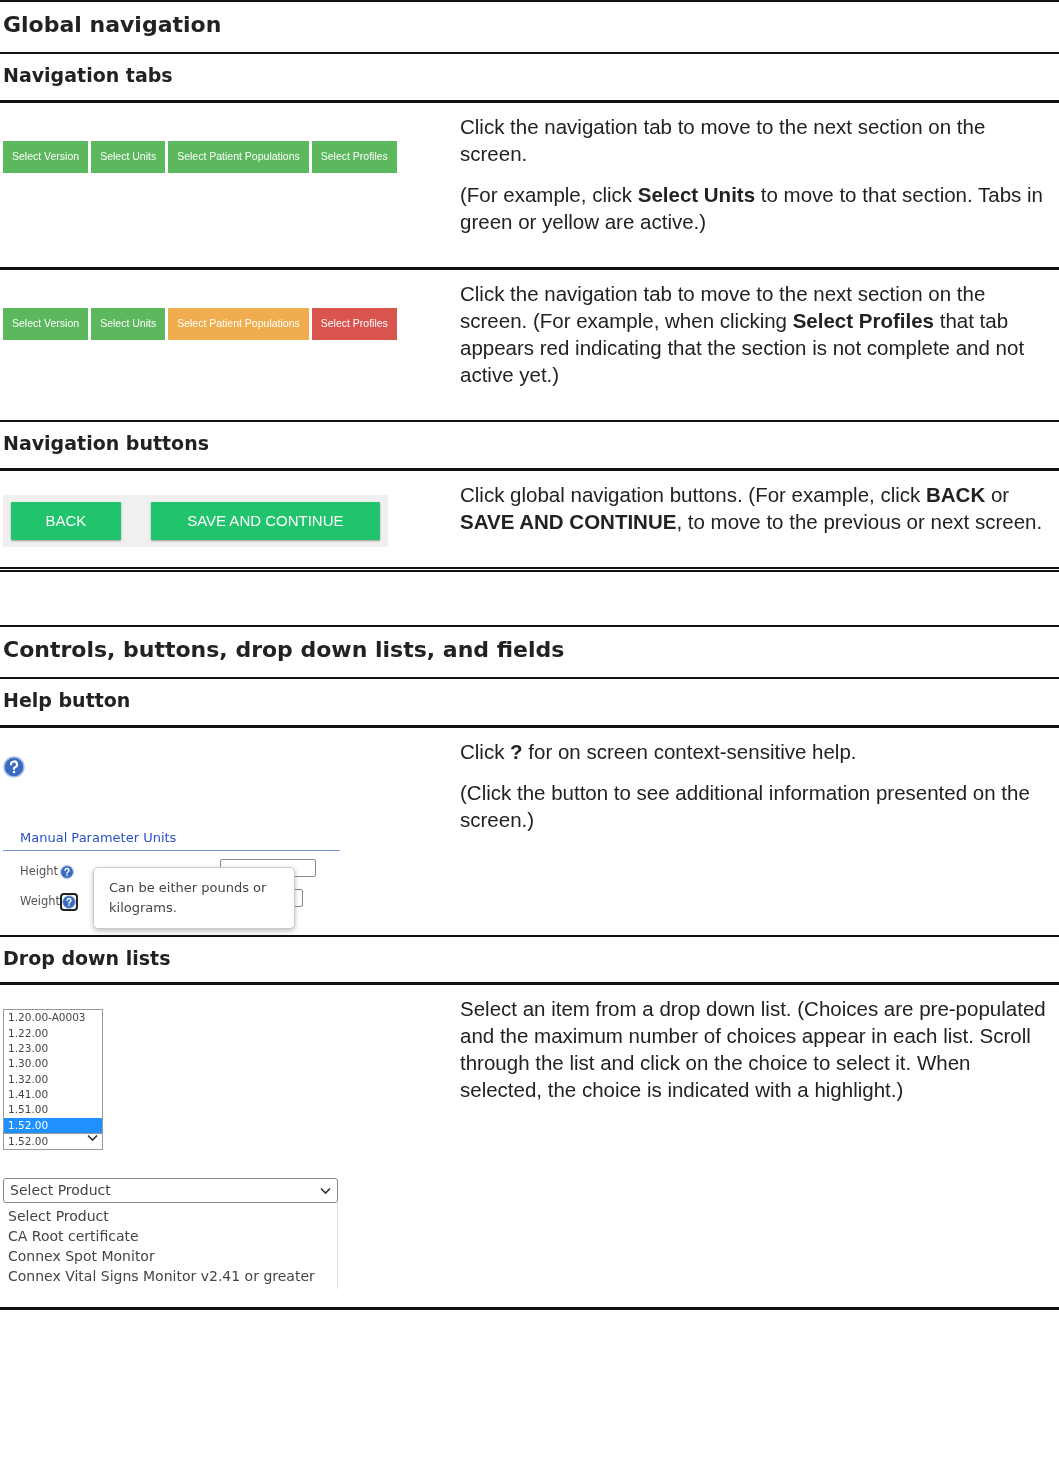 The width and height of the screenshot is (1059, 1459). What do you see at coordinates (529, 76) in the screenshot?
I see `subsection-heading: Navigation tabs` at bounding box center [529, 76].